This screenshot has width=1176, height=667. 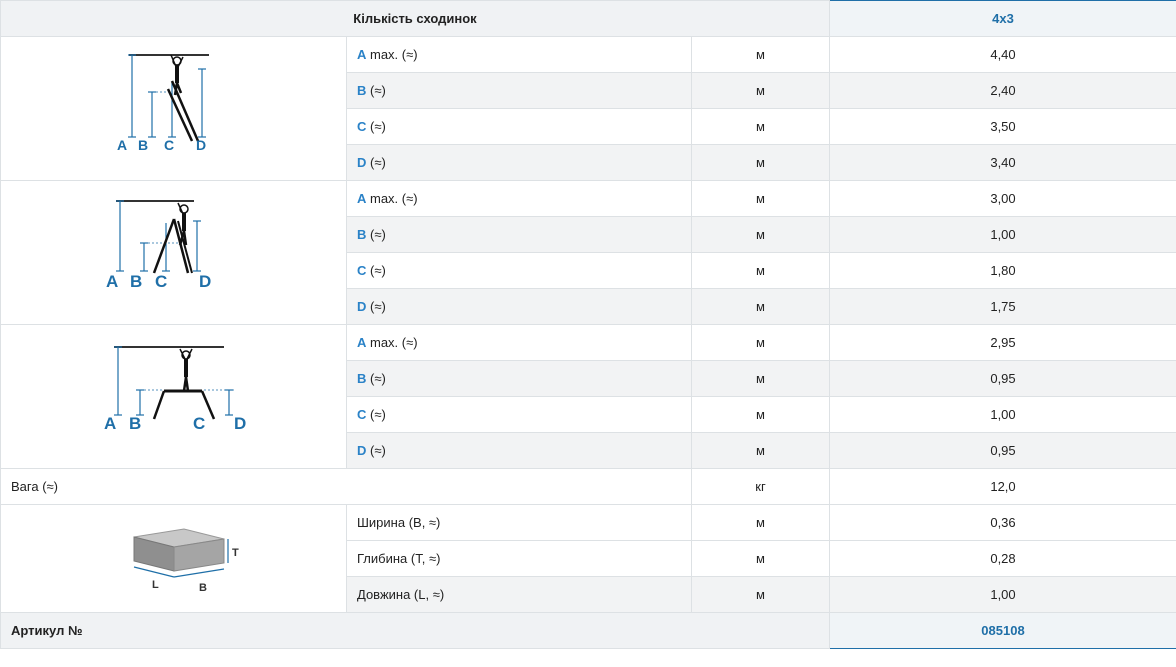 I want to click on ladder-platform-diagram: A B C D, so click(x=173, y=396).